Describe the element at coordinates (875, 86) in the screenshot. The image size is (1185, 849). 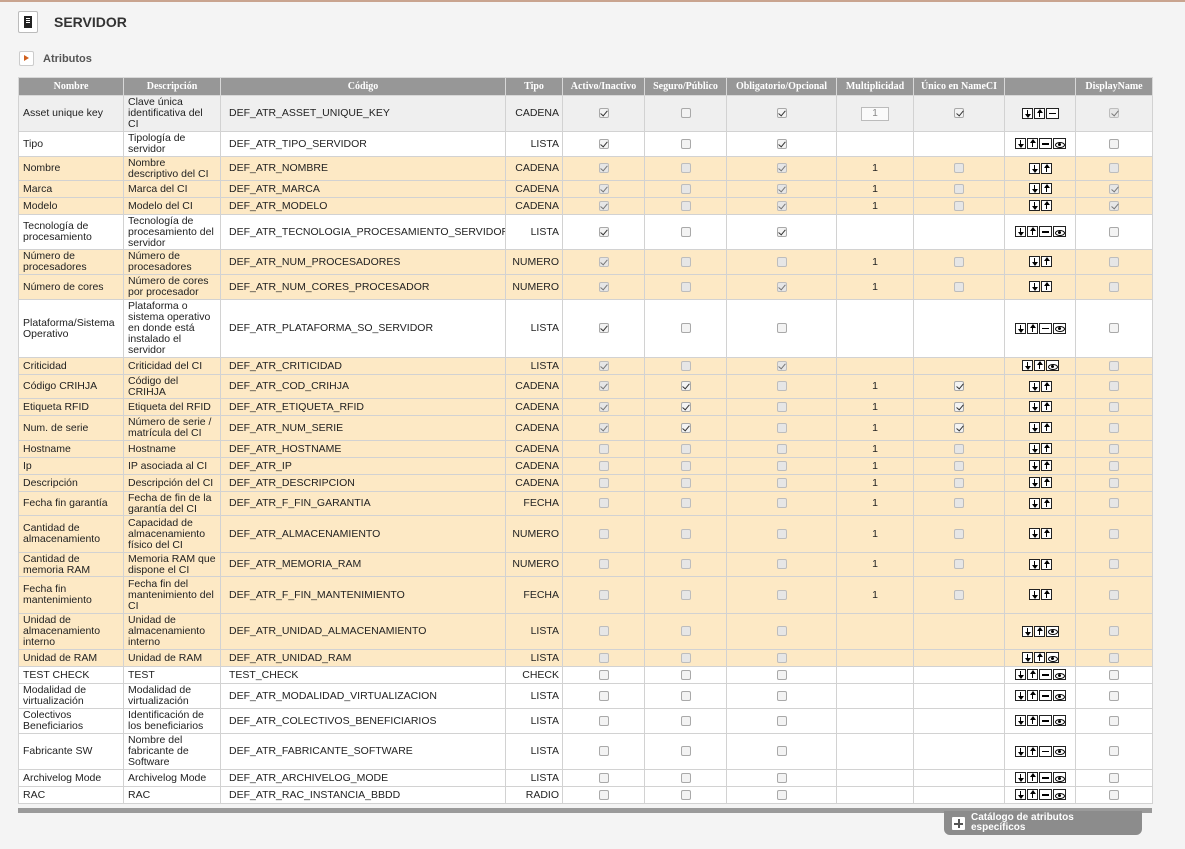
I see `col-header-multiplicidad: Multiplicidad` at that location.